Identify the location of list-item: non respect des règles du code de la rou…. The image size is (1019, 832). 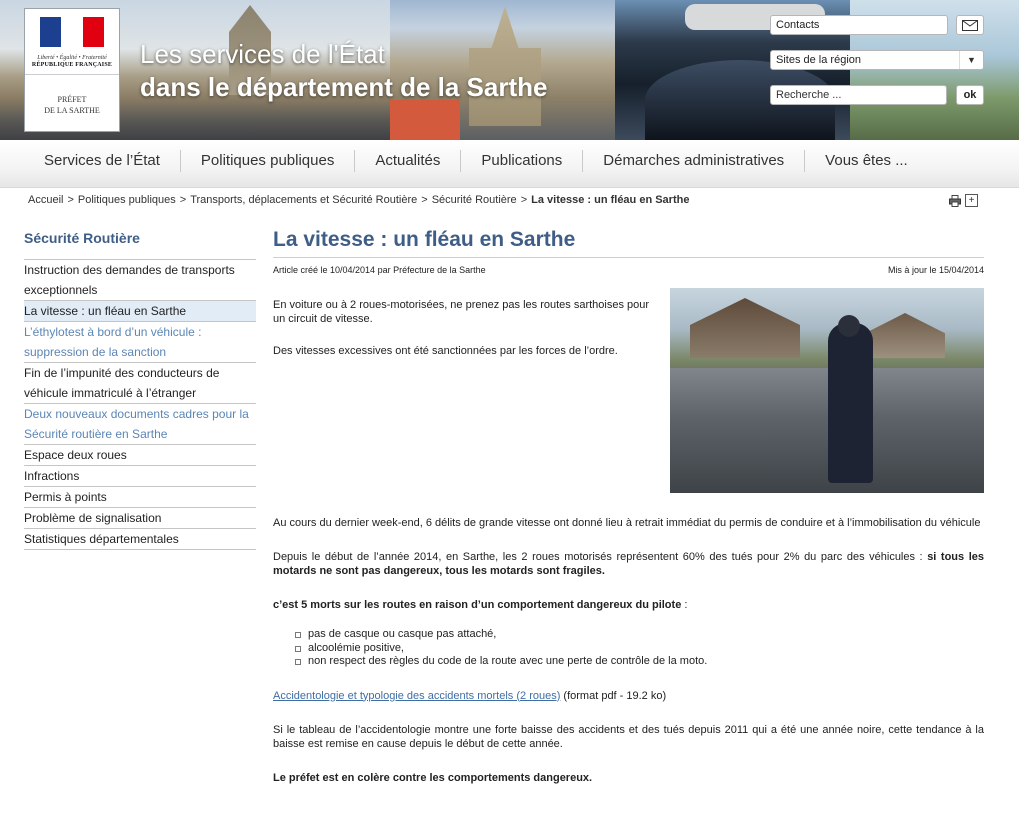
(639, 662).